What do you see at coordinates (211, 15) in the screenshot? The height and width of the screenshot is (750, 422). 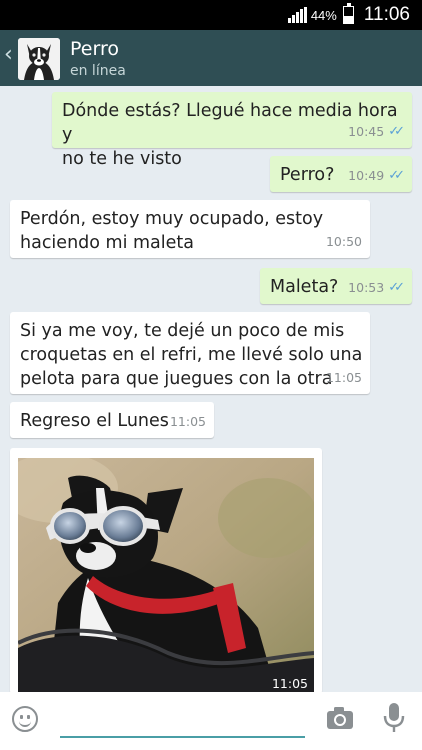 I see `status-bar: 44% 11:06` at bounding box center [211, 15].